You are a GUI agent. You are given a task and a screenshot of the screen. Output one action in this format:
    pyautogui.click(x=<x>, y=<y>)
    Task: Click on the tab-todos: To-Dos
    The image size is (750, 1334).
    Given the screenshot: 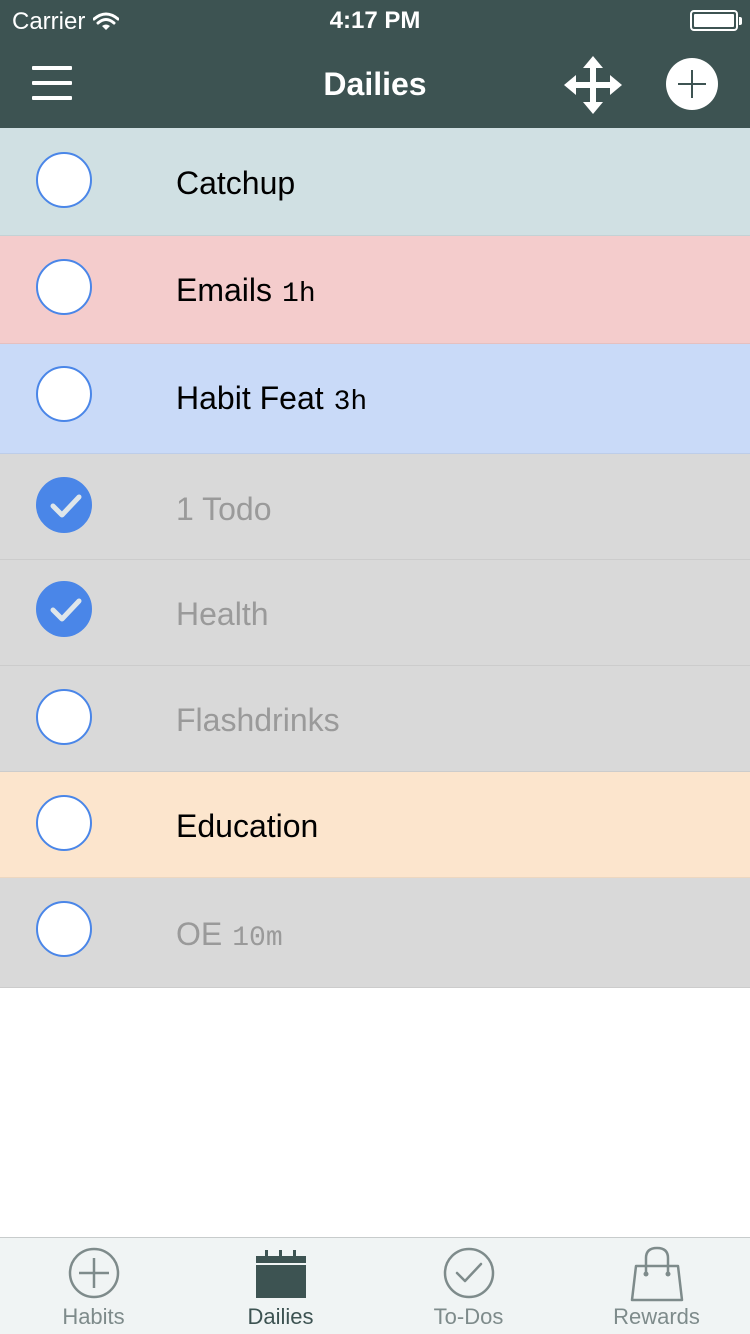 What is the action you would take?
    pyautogui.click(x=468, y=1286)
    